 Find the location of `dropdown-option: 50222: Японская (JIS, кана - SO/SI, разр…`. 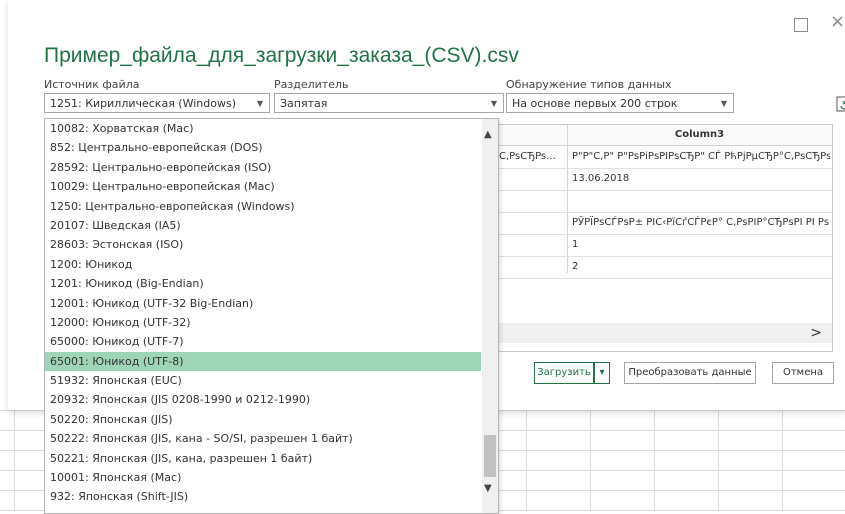

dropdown-option: 50222: Японская (JIS, кана - SO/SI, разр… is located at coordinates (263, 438).